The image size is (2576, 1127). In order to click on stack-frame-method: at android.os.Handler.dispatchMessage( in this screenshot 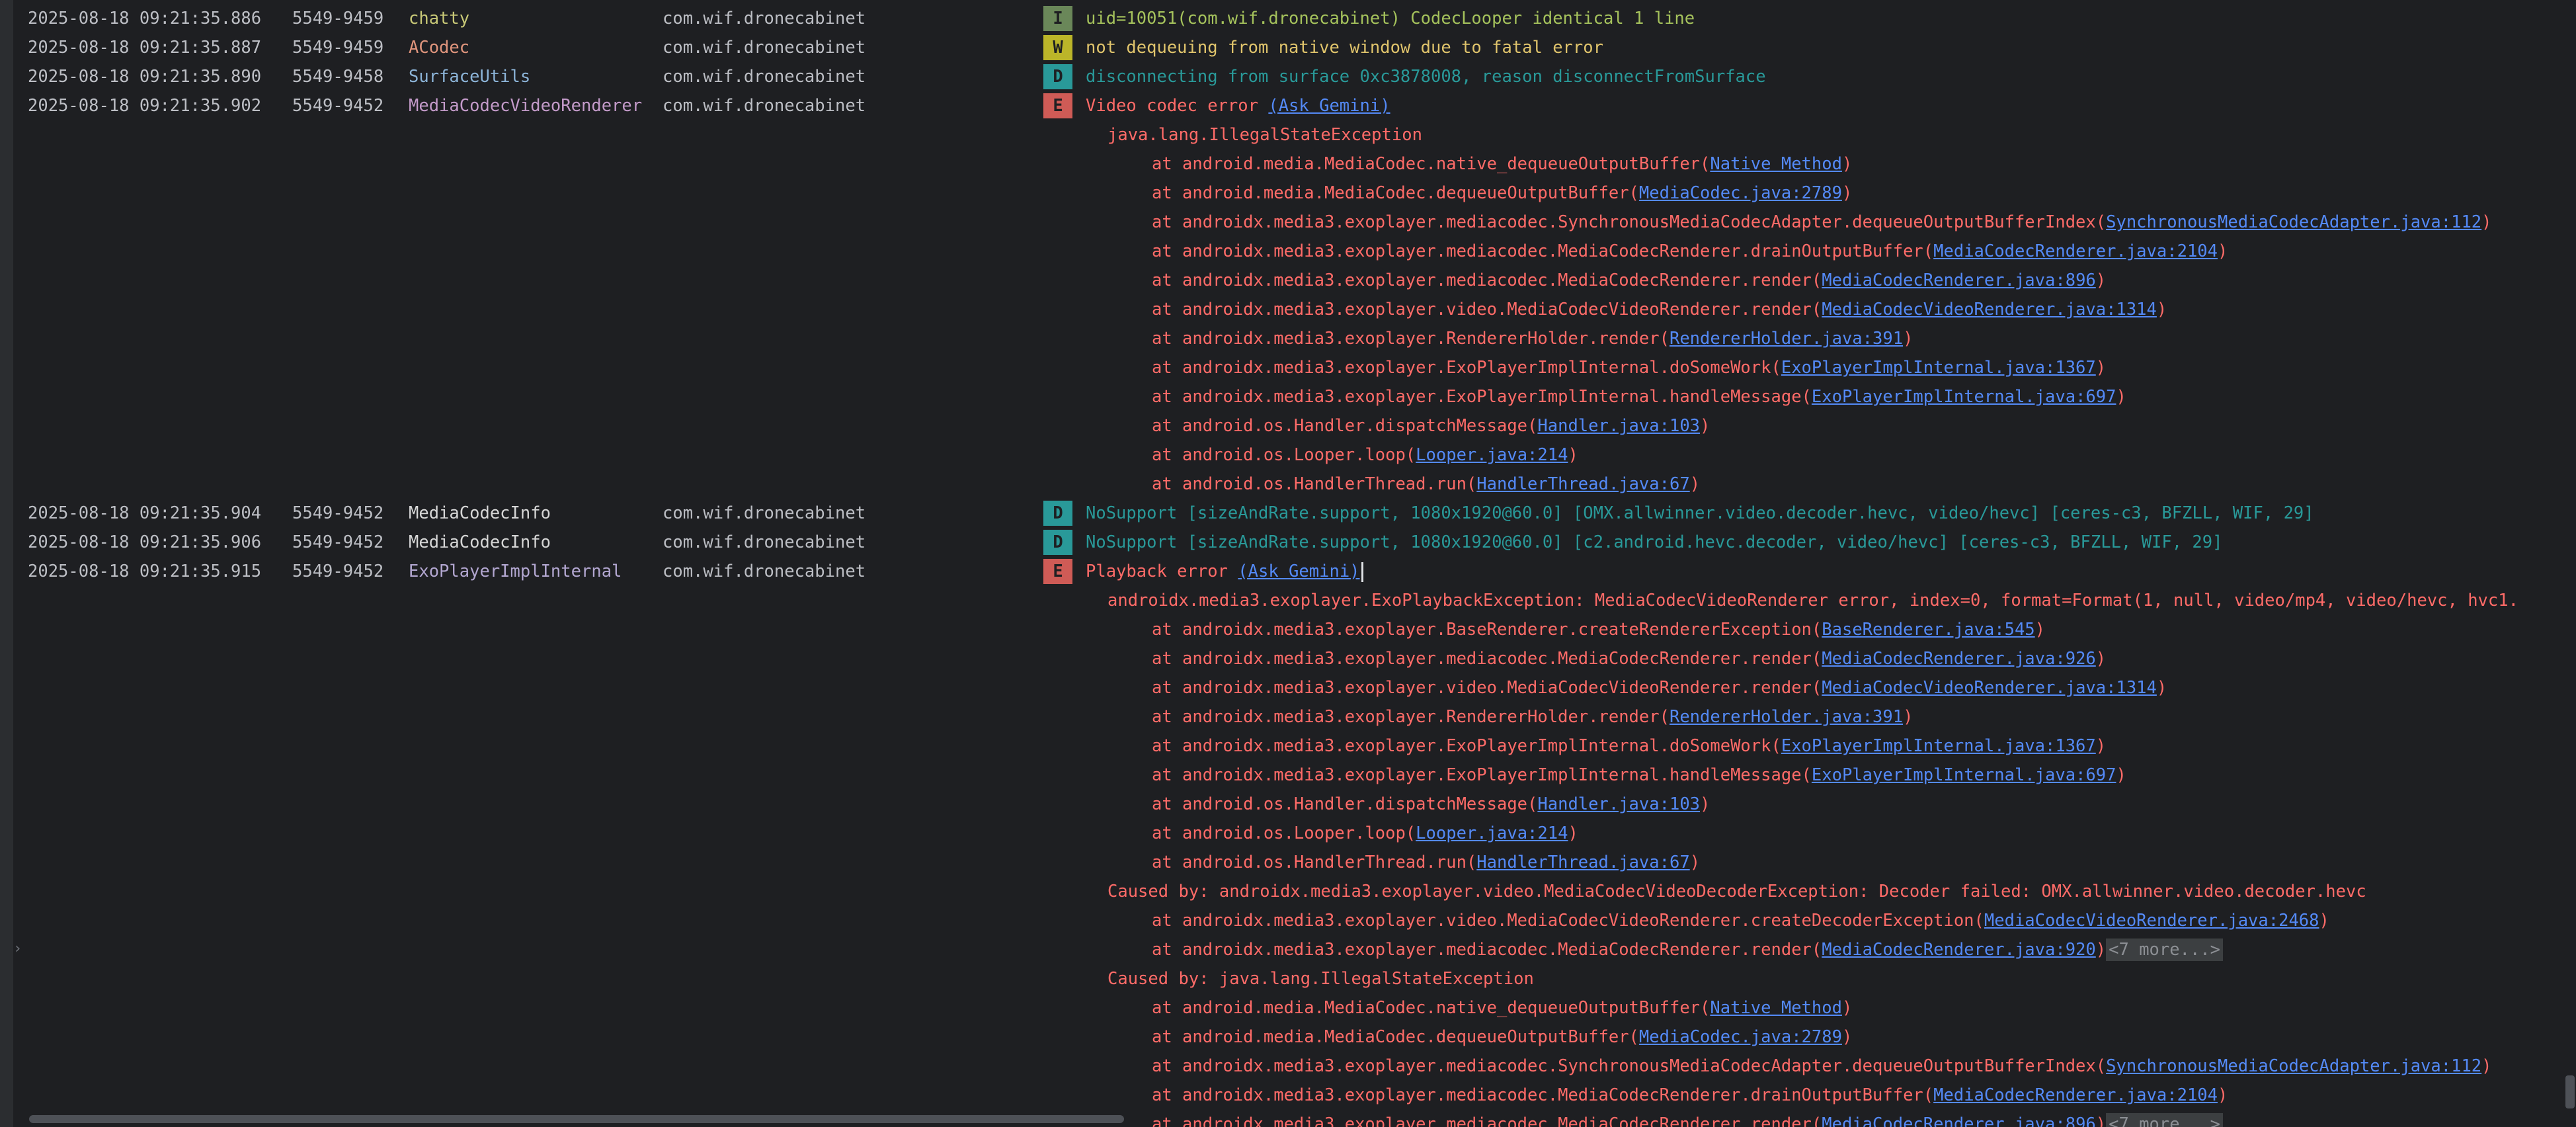, I will do `click(1345, 426)`.